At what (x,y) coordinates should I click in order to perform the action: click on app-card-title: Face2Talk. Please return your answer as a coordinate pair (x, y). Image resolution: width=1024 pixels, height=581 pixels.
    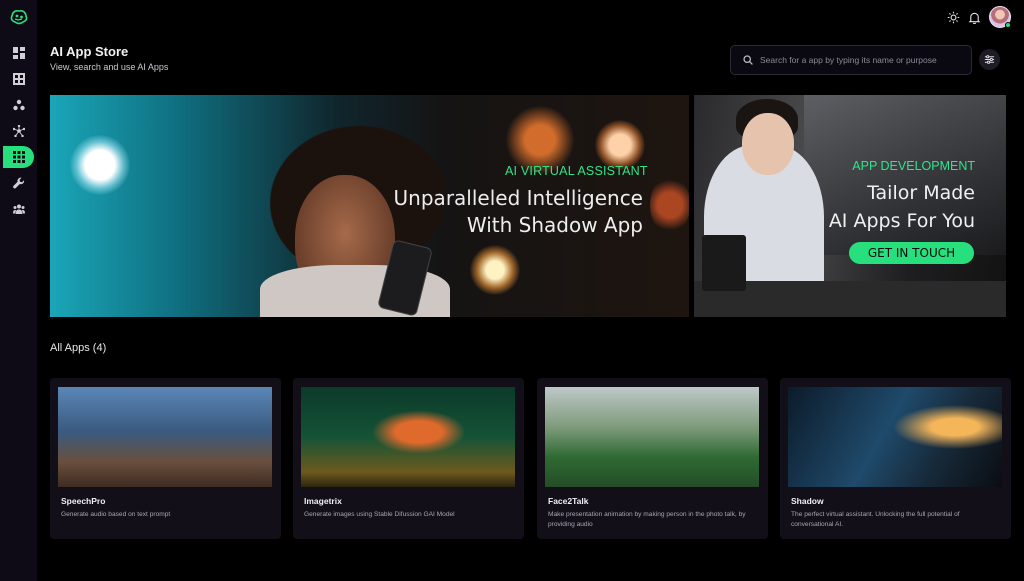
    Looking at the image, I should click on (568, 501).